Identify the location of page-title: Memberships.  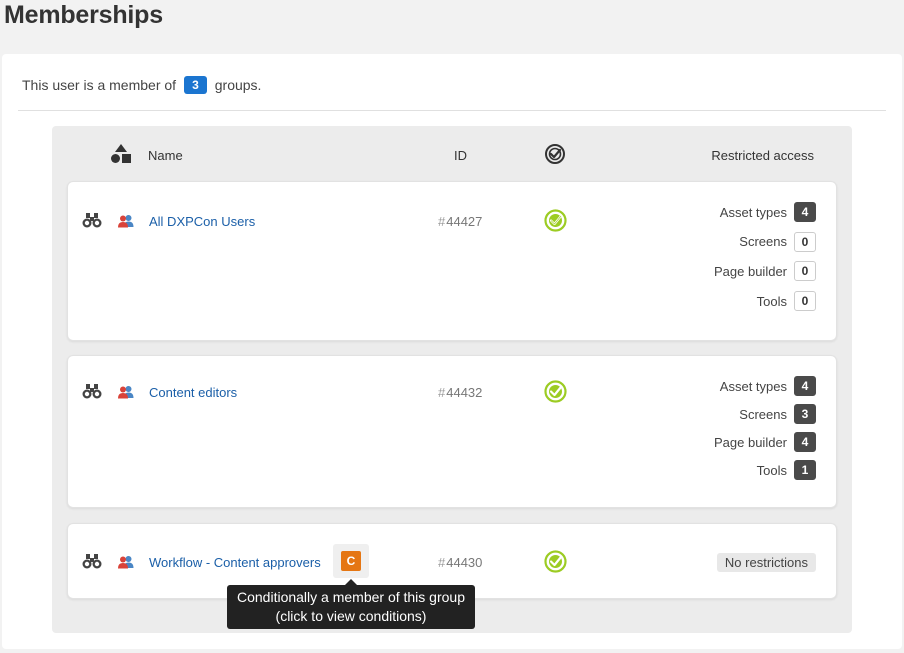
(83, 15).